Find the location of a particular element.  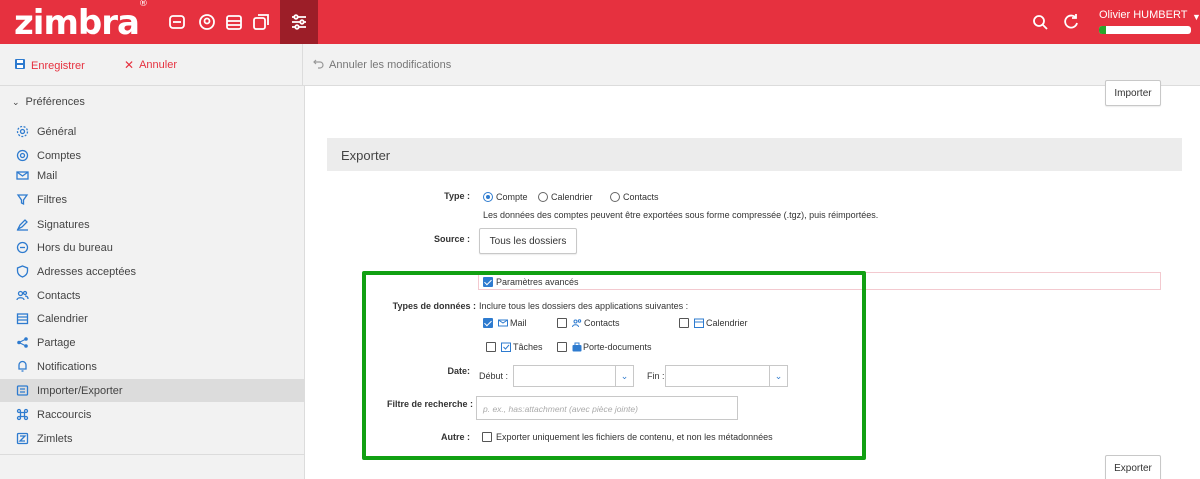

sidebar-item-shortcuts: Raccourcis is located at coordinates (152, 414).